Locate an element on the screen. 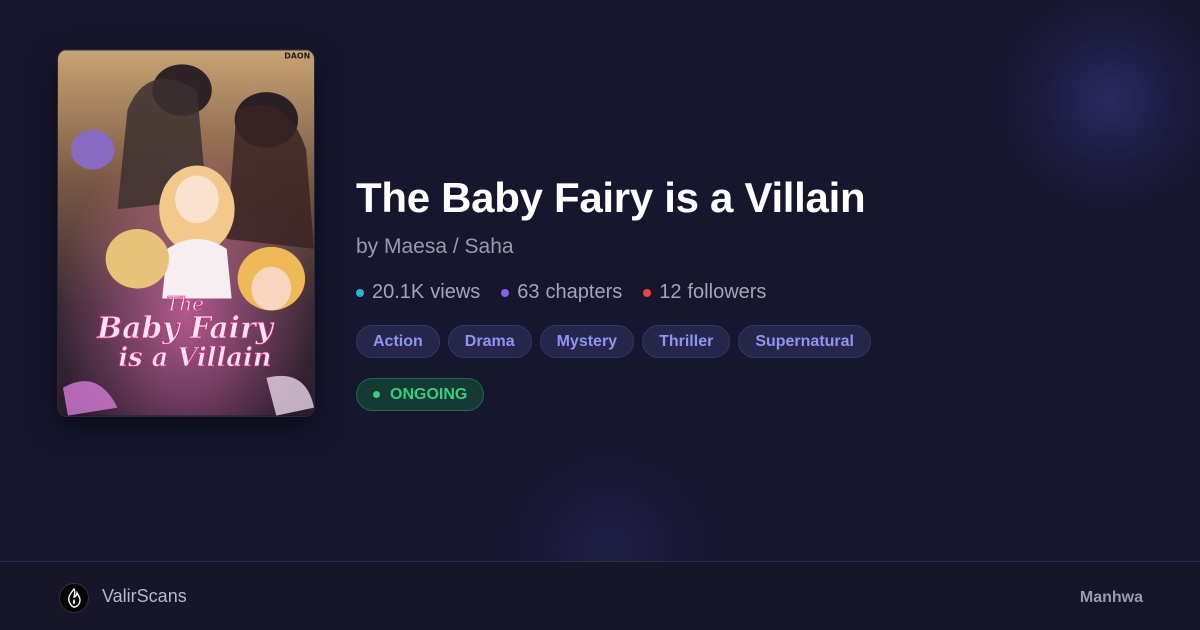  series-author: by Maesa / Saha is located at coordinates (435, 246).